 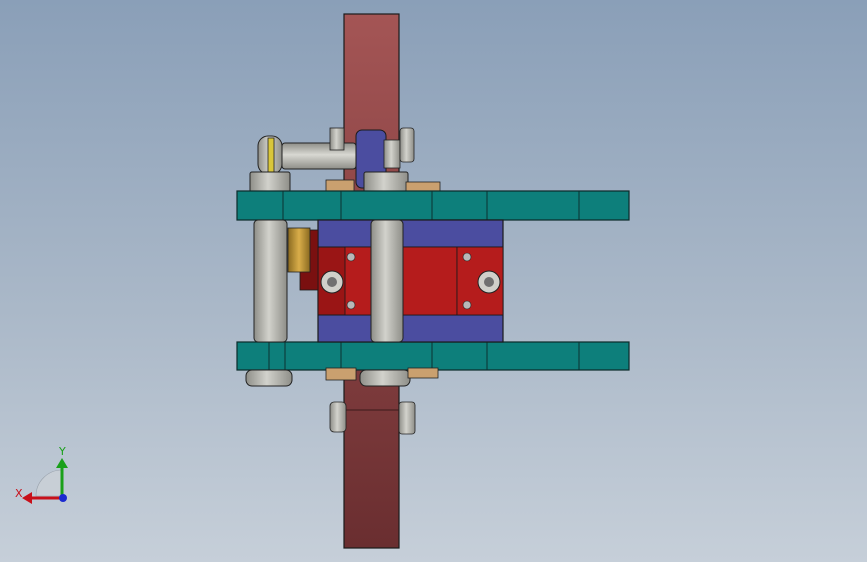 I want to click on triad-y-label: Y, so click(x=62, y=451).